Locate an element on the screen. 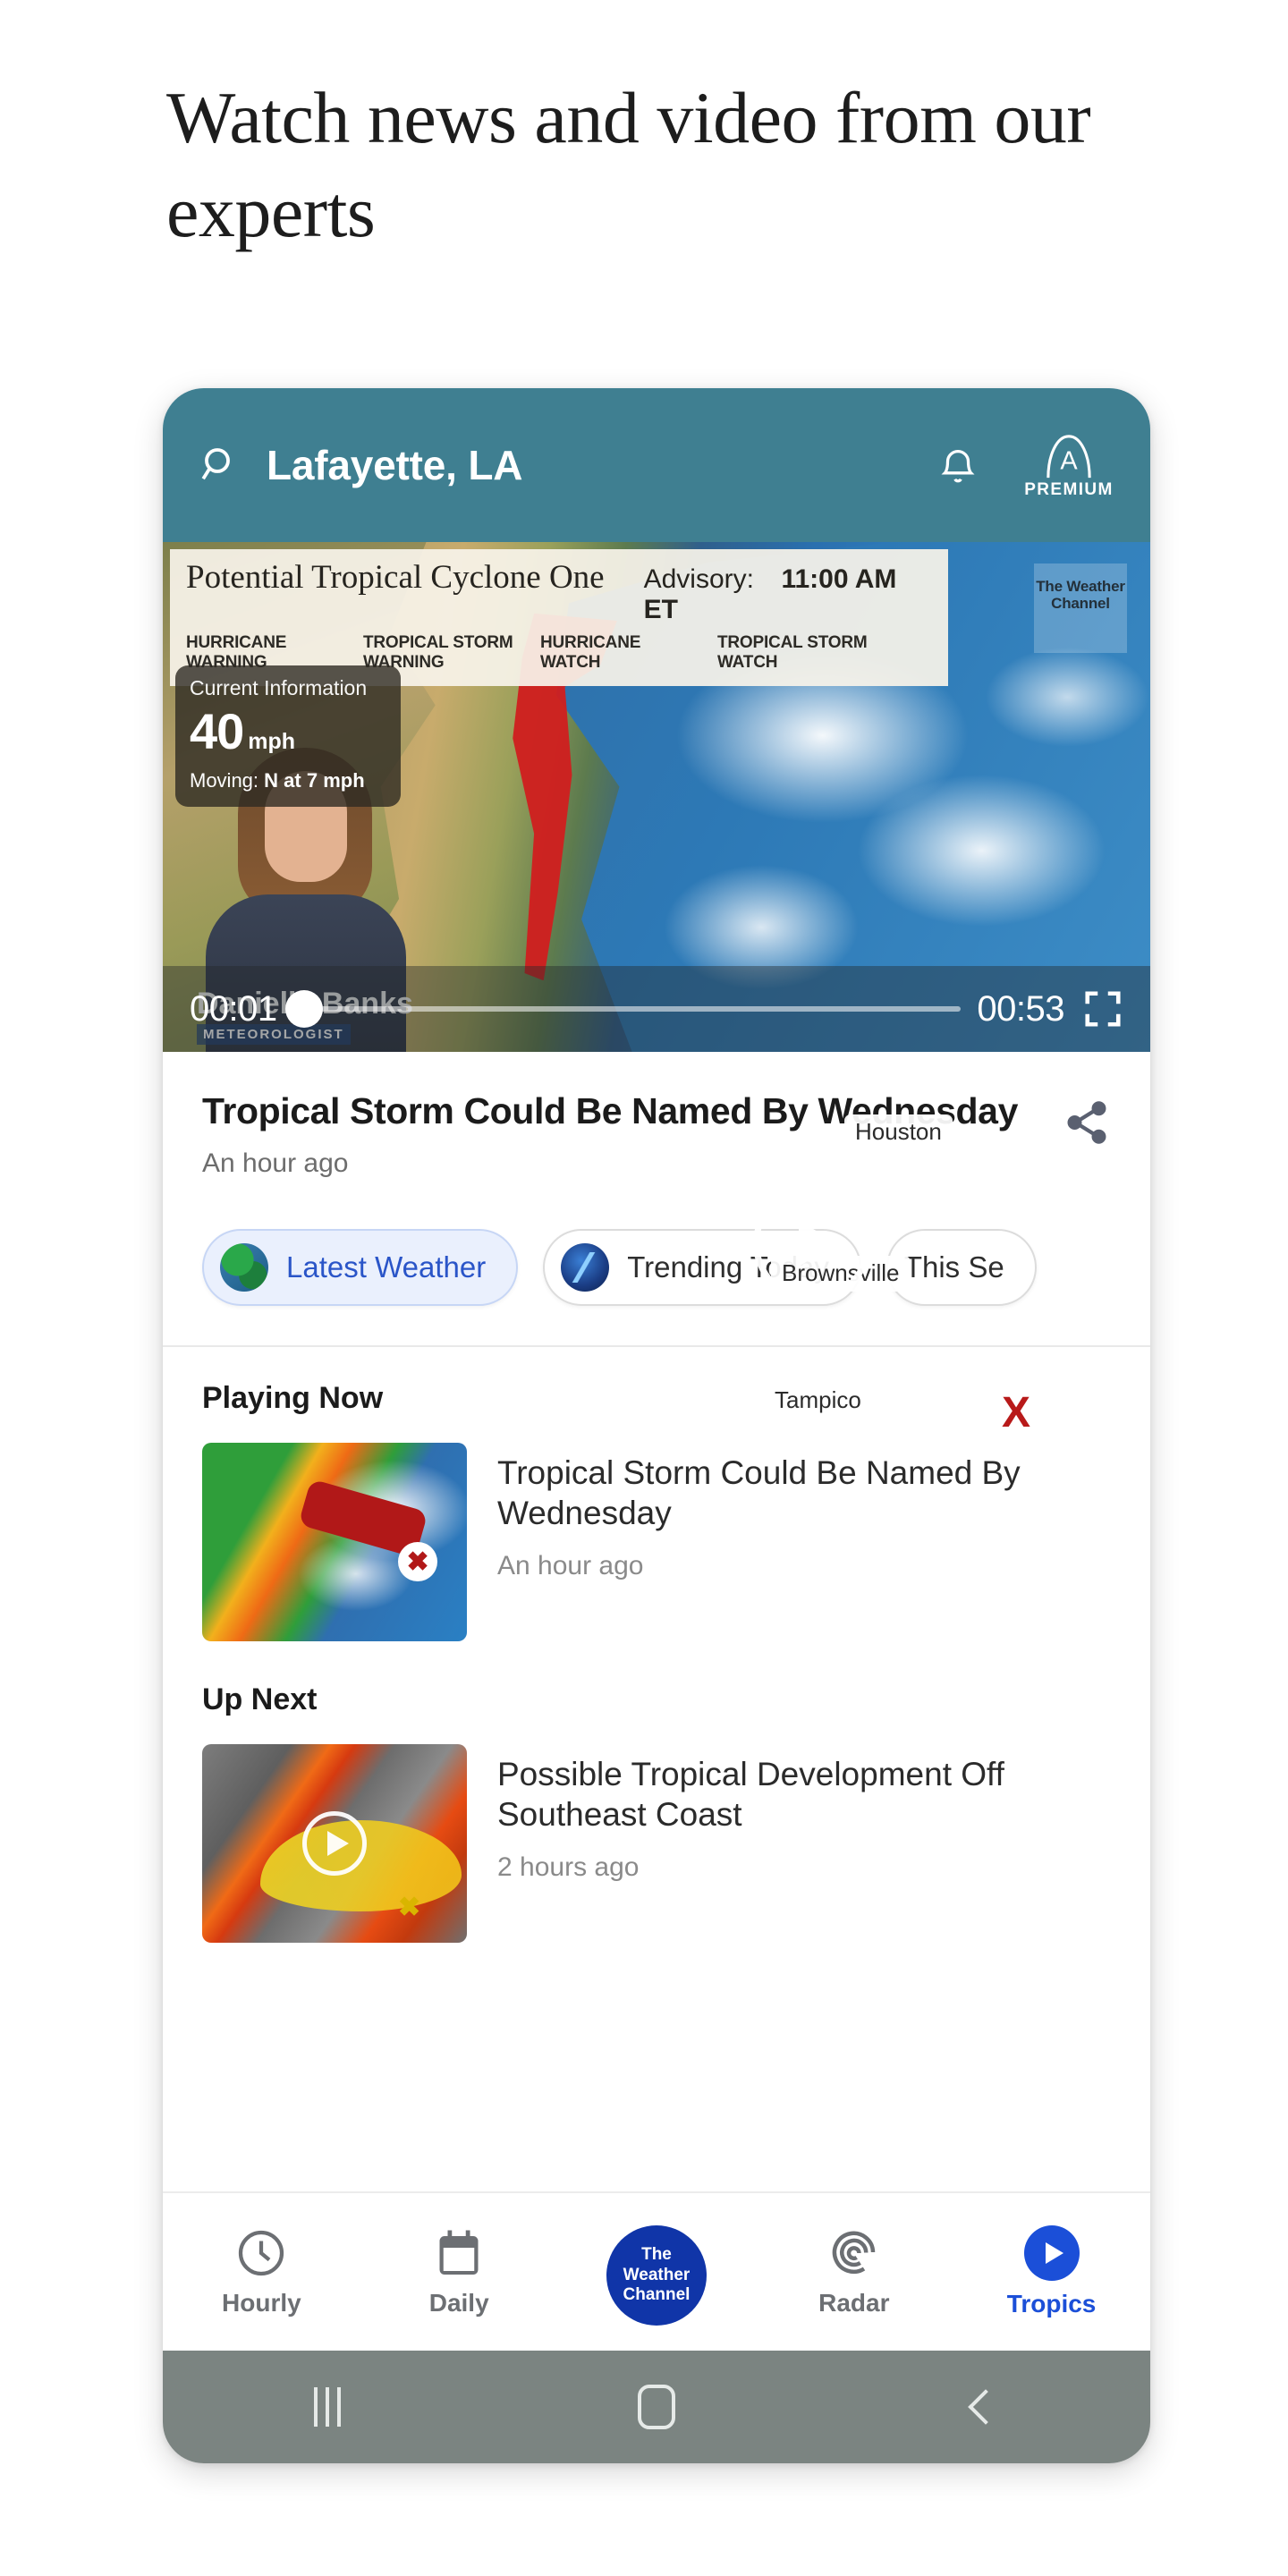 The width and height of the screenshot is (1288, 2576). duration-time: 00:53 is located at coordinates (1020, 1008).